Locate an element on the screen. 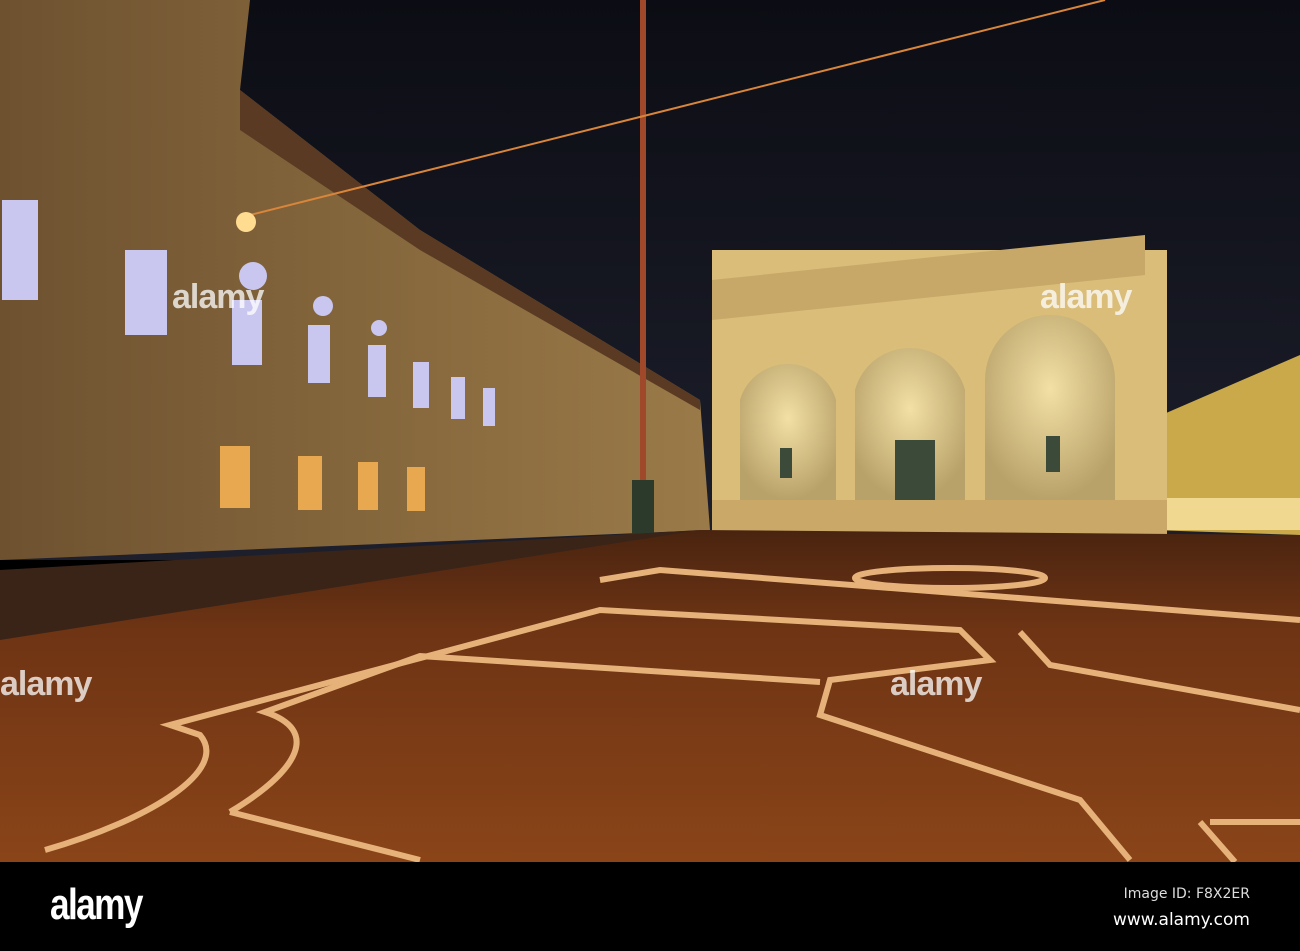 The height and width of the screenshot is (951, 1300). site-url: www.alamy.com is located at coordinates (1181, 920).